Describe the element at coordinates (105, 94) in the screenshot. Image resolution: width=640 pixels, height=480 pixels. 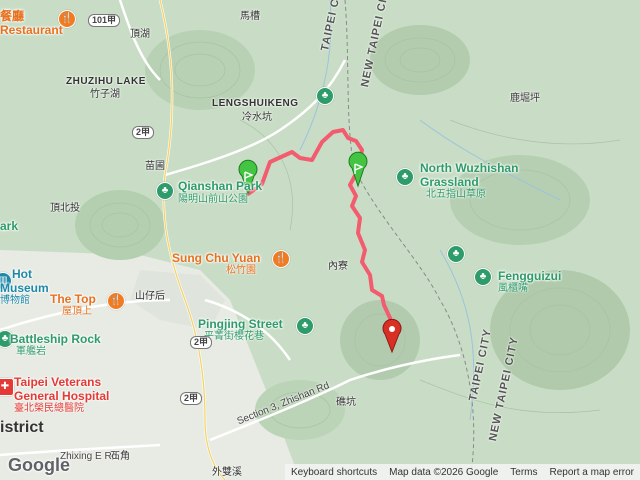
I see `zhuzihu-sub-label: 竹子湖` at that location.